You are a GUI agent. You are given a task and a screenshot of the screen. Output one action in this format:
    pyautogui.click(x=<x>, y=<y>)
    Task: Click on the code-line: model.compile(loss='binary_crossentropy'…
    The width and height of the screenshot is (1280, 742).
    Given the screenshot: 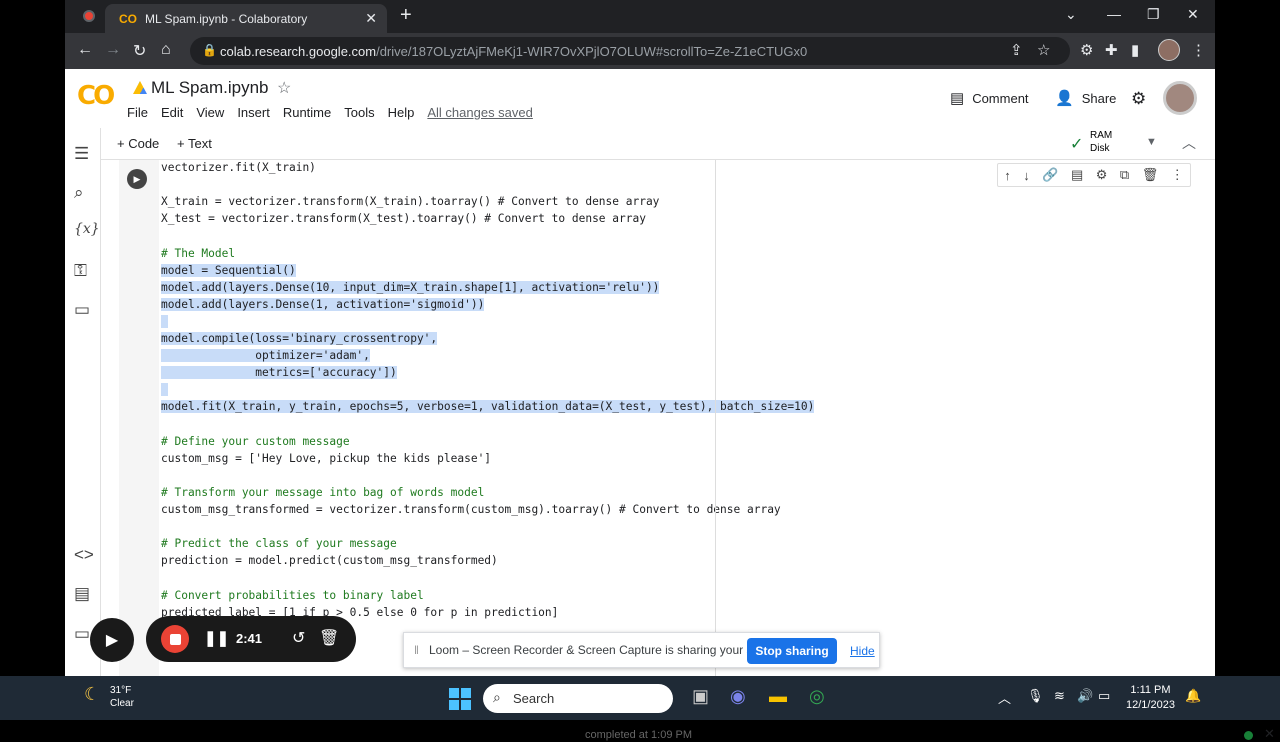 What is the action you would take?
    pyautogui.click(x=299, y=339)
    